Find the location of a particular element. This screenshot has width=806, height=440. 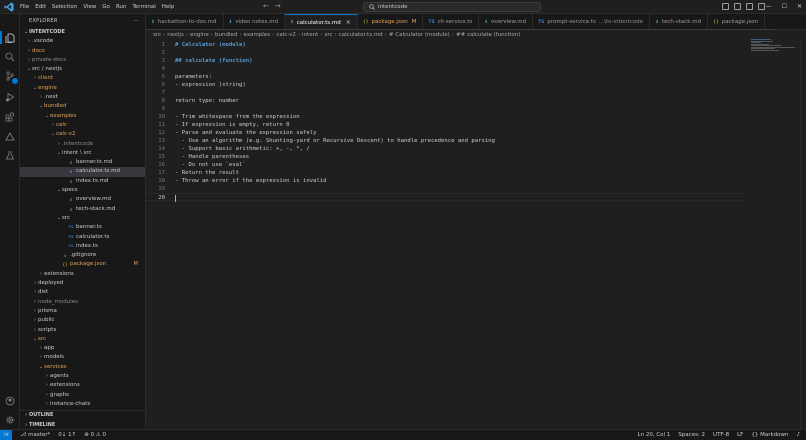

command-center-search: intentcode is located at coordinates (452, 7).